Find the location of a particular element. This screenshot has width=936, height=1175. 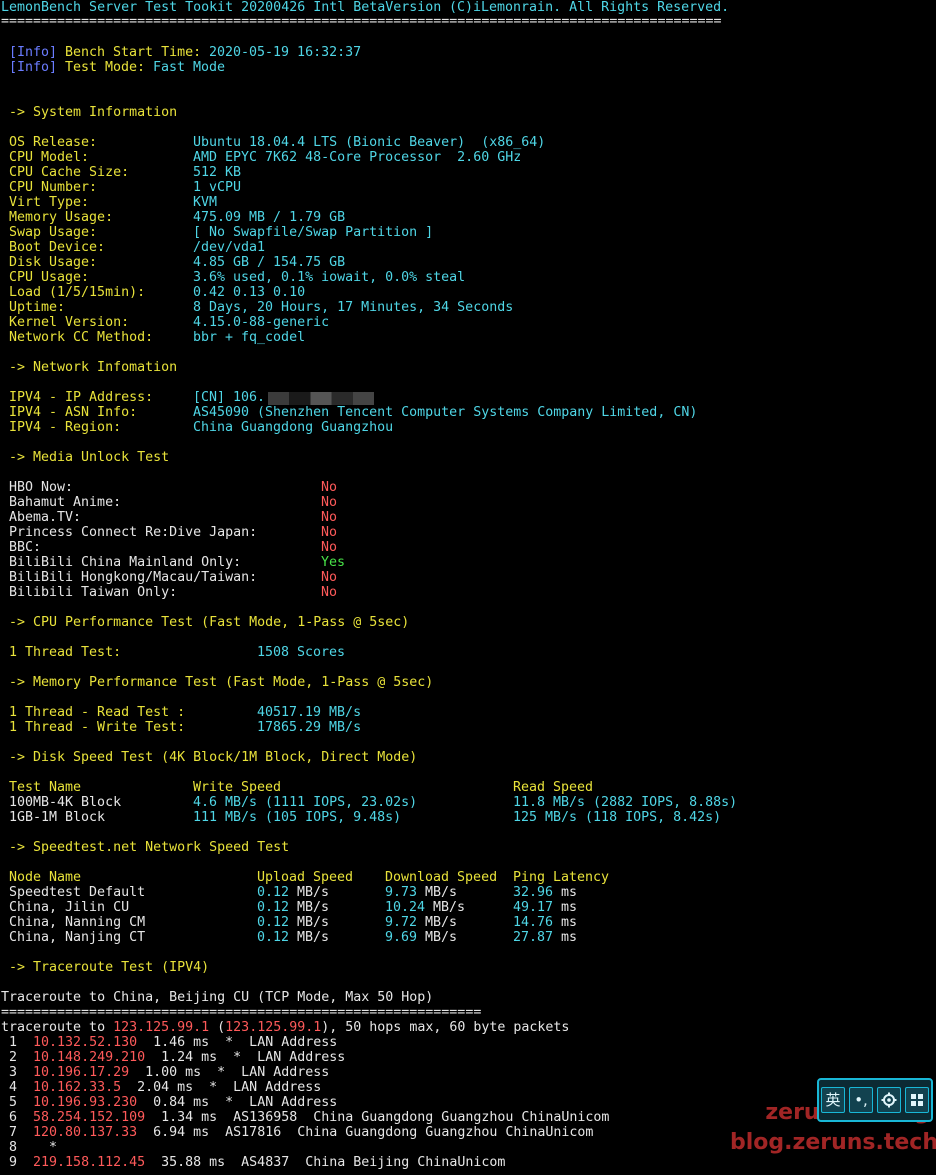

column-header: Upload Speed is located at coordinates (305, 877).